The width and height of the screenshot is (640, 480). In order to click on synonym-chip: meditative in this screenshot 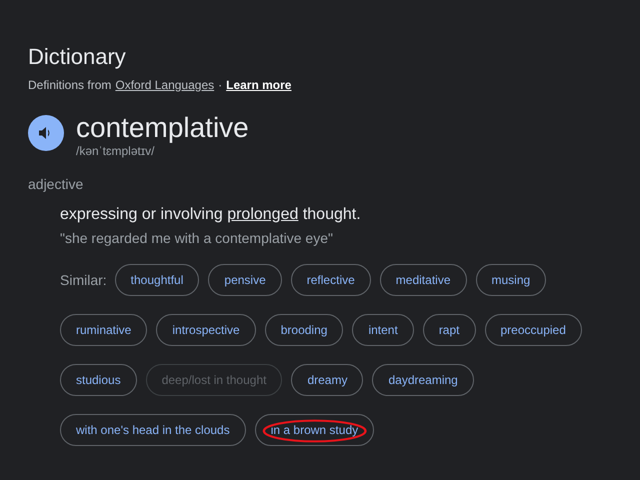, I will do `click(423, 280)`.